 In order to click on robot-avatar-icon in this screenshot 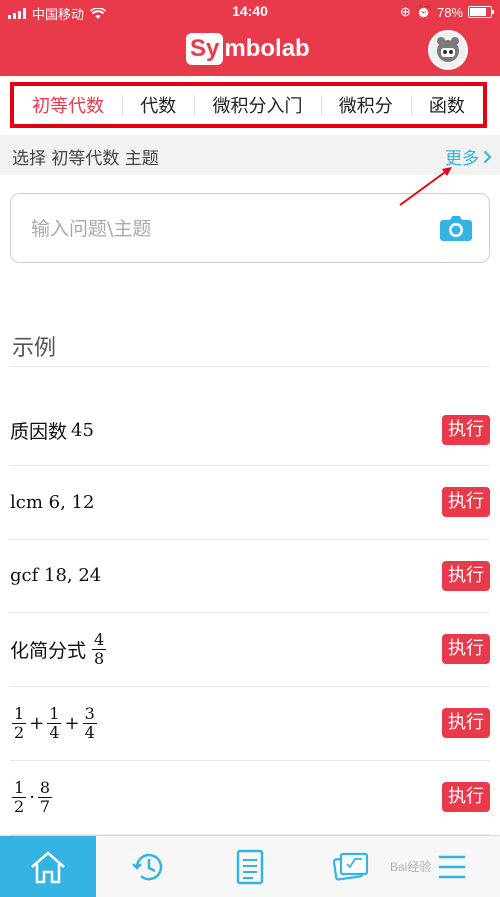, I will do `click(448, 49)`.